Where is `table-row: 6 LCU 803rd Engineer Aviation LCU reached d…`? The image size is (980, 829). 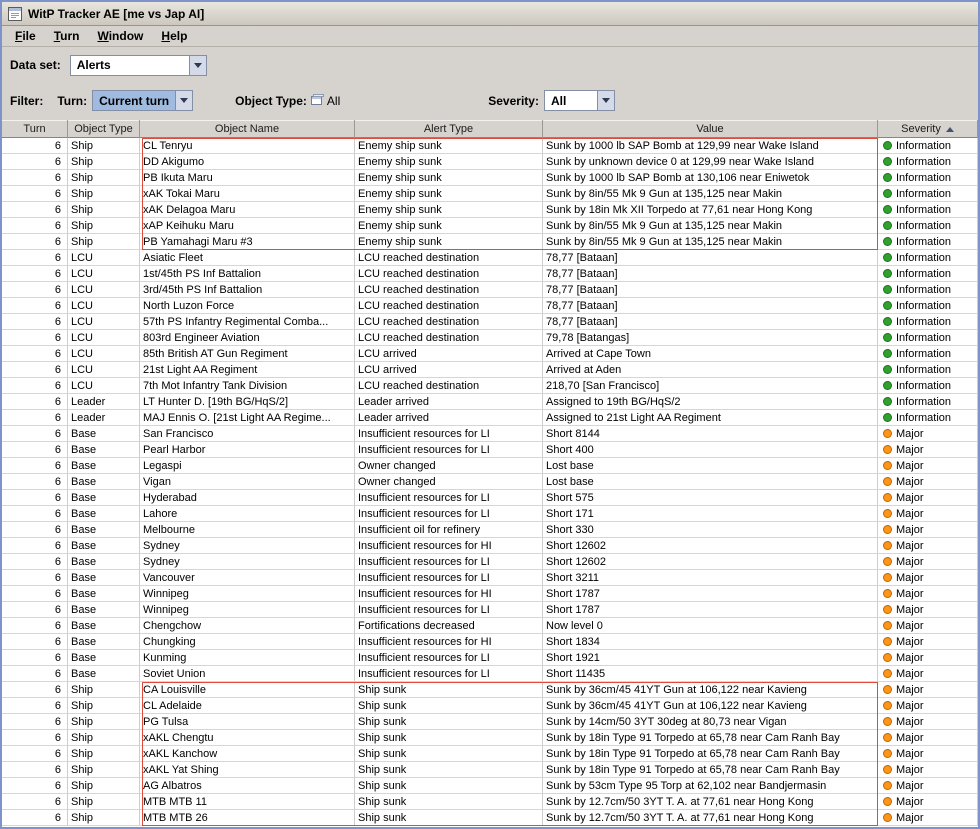
table-row: 6 LCU 803rd Engineer Aviation LCU reached d… is located at coordinates (490, 338).